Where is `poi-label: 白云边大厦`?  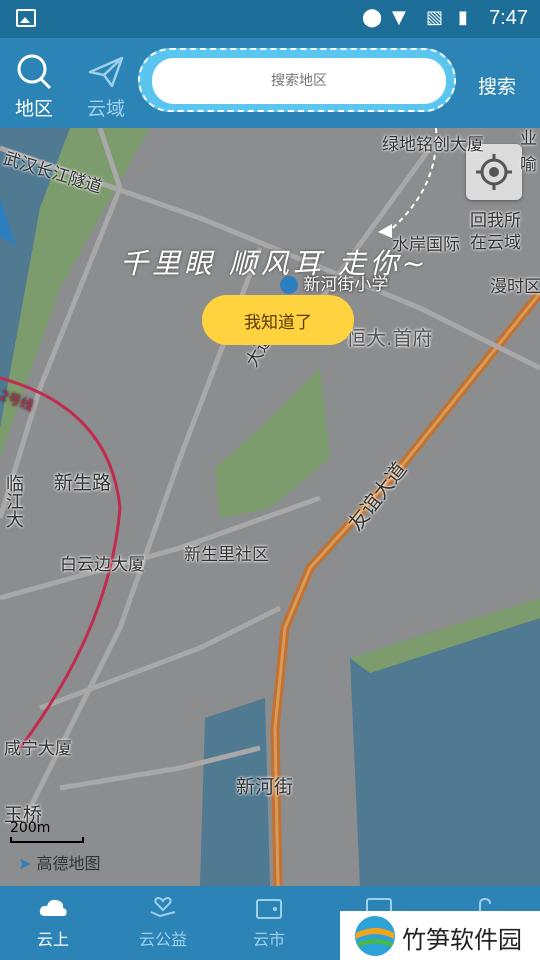
poi-label: 白云边大厦 is located at coordinates (102, 565).